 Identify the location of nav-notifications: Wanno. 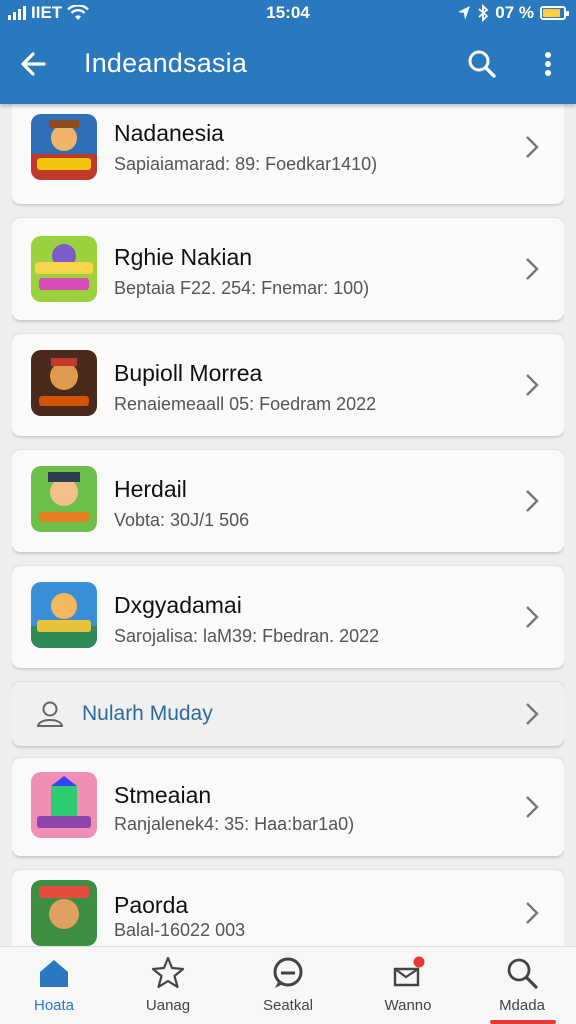
(408, 985).